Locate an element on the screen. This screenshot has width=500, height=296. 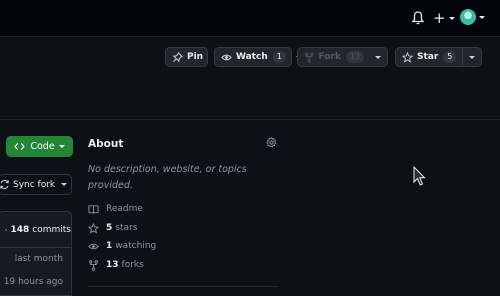
commit-time: last month is located at coordinates (38, 259).